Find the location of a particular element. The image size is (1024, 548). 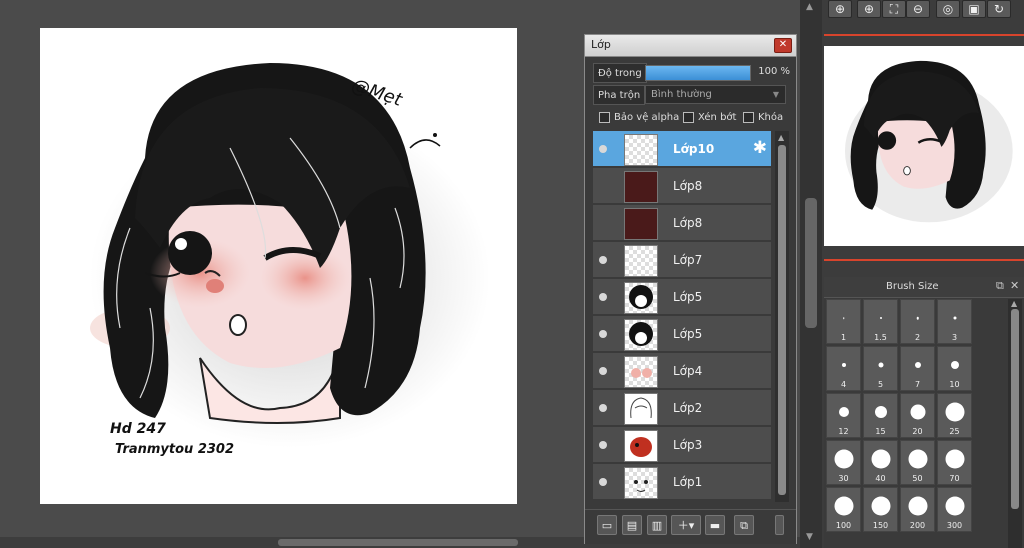

rotate-reset-icon: ↻ is located at coordinates (999, 9).